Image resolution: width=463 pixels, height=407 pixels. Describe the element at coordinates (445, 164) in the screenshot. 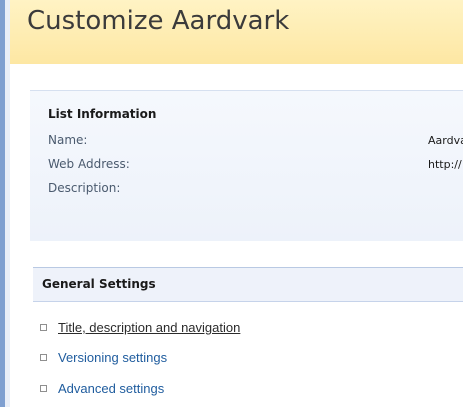

I see `web-address-value: http://` at that location.